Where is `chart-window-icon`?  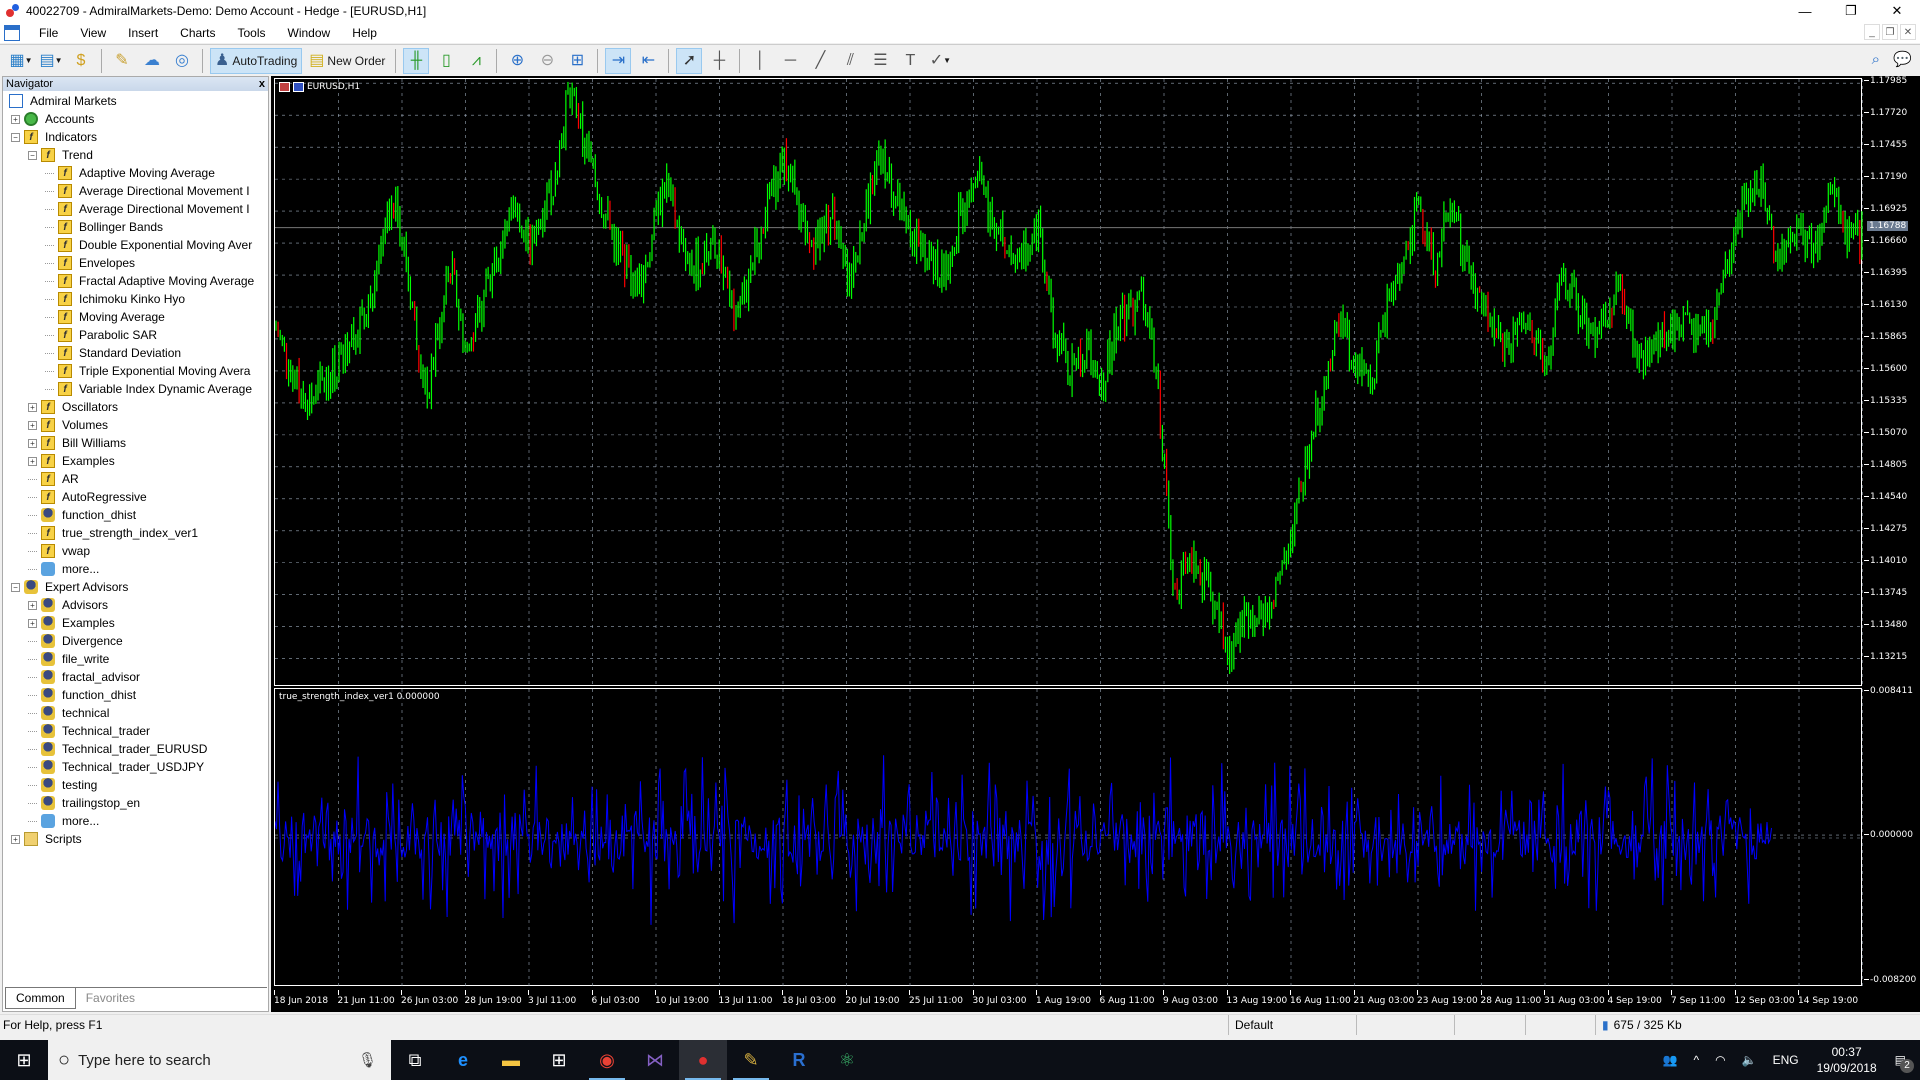 chart-window-icon is located at coordinates (12, 32).